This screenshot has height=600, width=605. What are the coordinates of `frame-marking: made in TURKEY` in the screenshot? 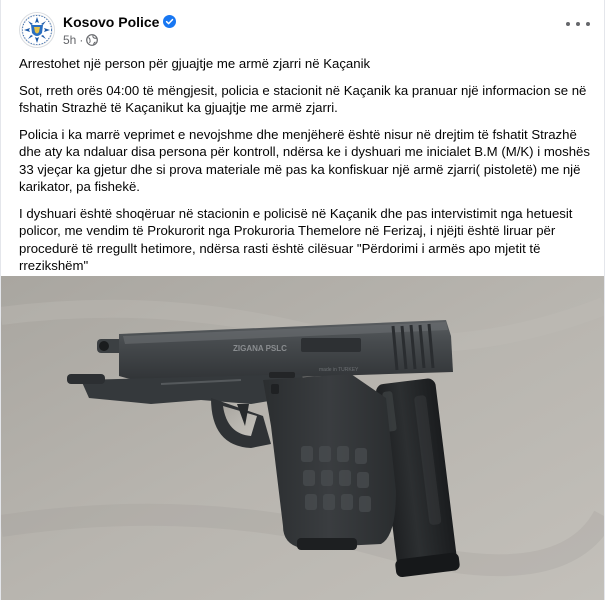 It's located at (339, 370).